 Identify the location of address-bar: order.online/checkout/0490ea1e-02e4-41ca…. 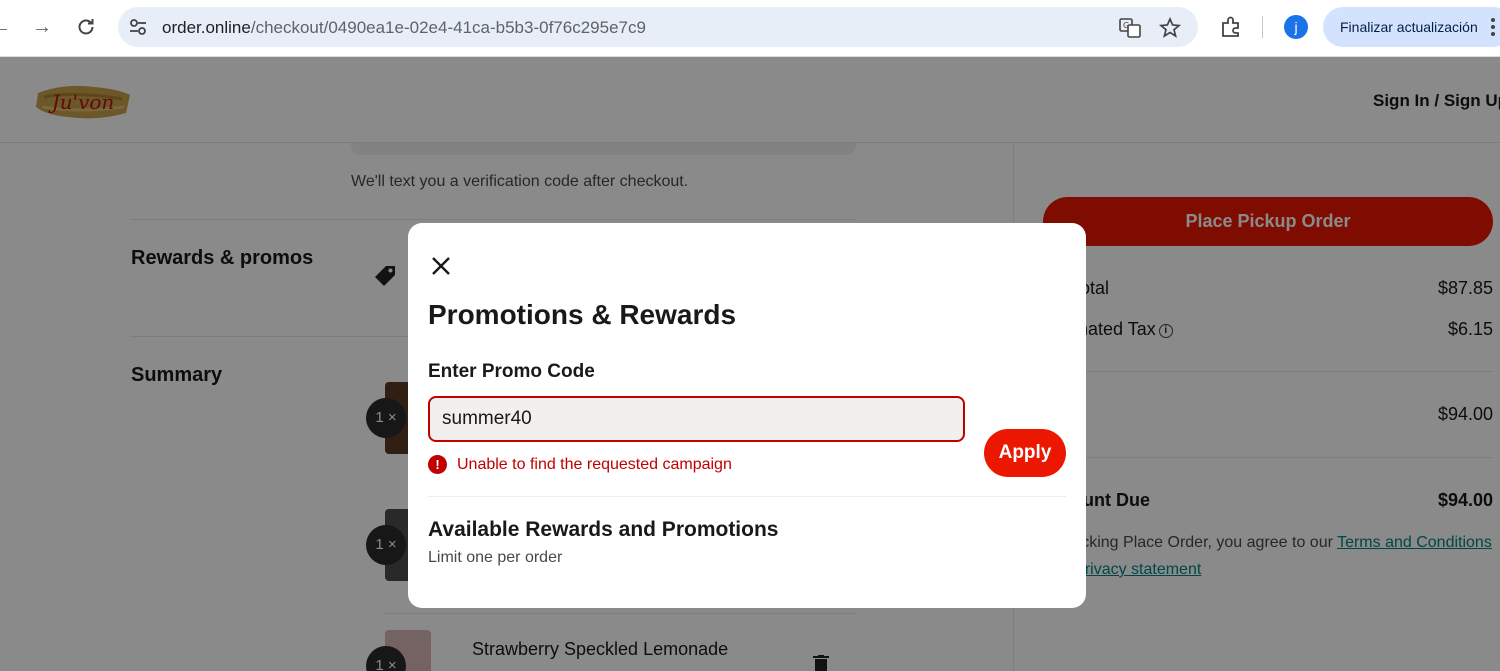
(658, 27).